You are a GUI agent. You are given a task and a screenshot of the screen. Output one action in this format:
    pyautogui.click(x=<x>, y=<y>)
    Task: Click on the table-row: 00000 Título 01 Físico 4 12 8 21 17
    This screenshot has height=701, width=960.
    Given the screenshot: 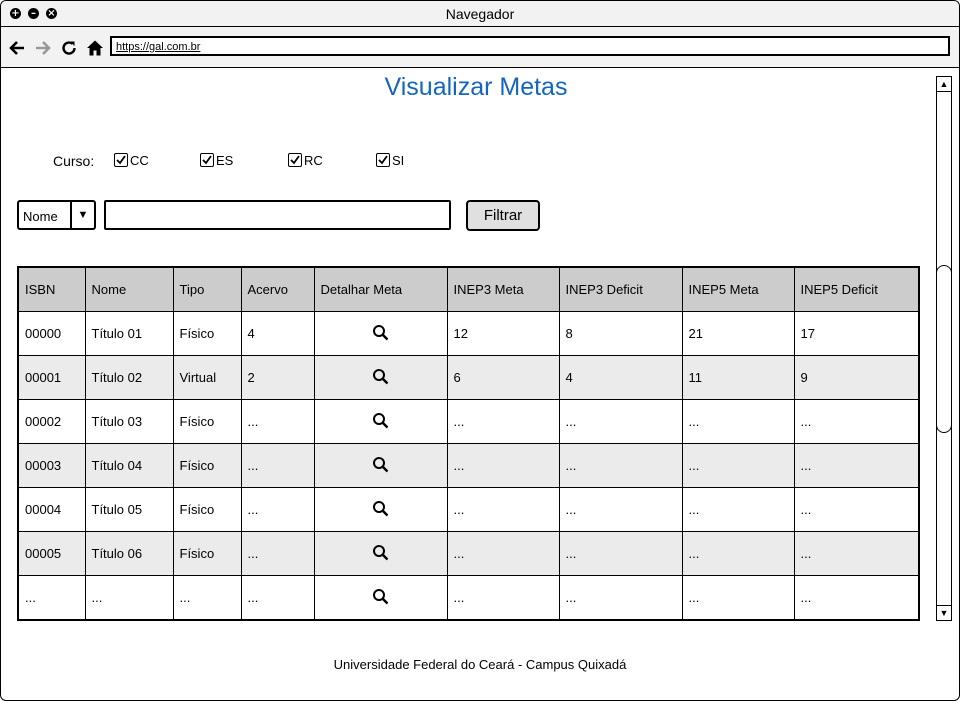 What is the action you would take?
    pyautogui.click(x=468, y=333)
    